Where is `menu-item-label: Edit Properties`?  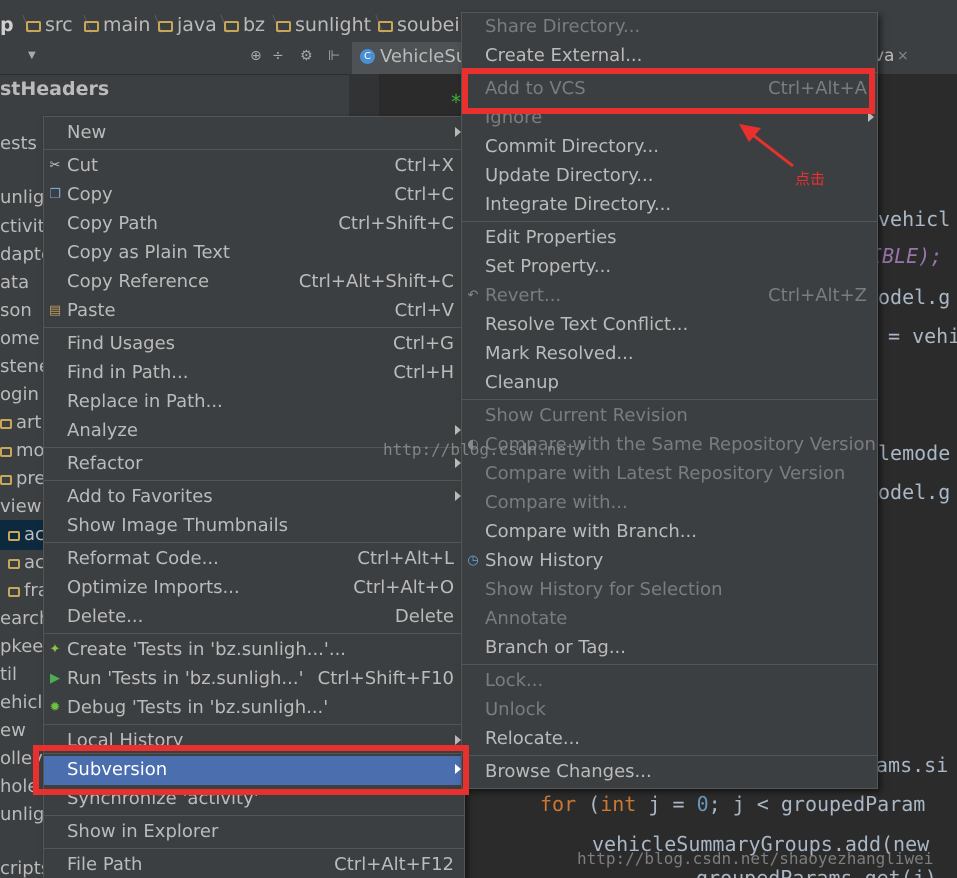
menu-item-label: Edit Properties is located at coordinates (551, 237).